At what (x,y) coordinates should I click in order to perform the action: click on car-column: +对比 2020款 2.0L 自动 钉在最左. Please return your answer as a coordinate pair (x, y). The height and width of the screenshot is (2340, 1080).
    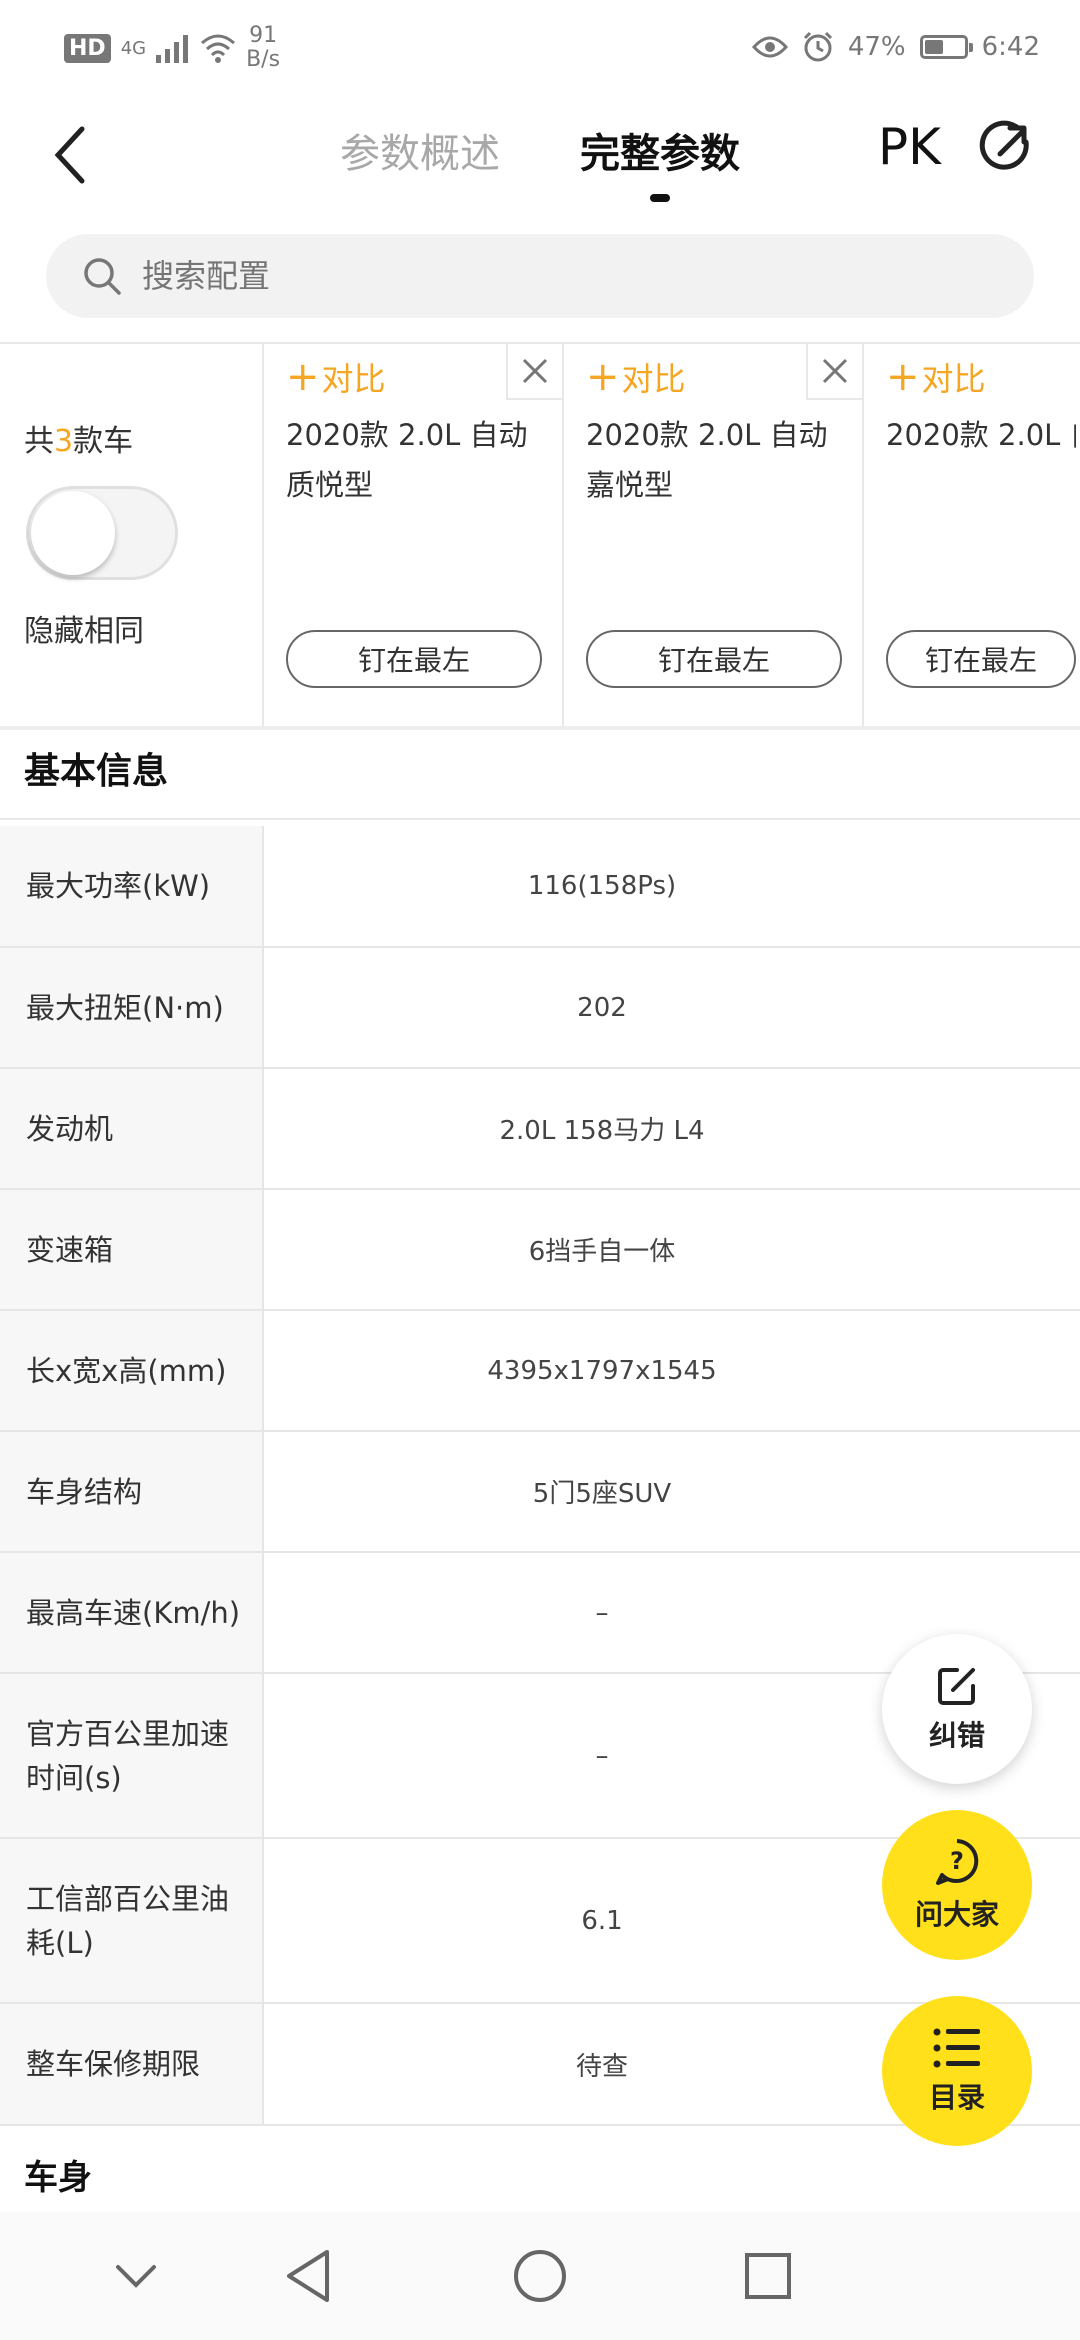
    Looking at the image, I should click on (972, 535).